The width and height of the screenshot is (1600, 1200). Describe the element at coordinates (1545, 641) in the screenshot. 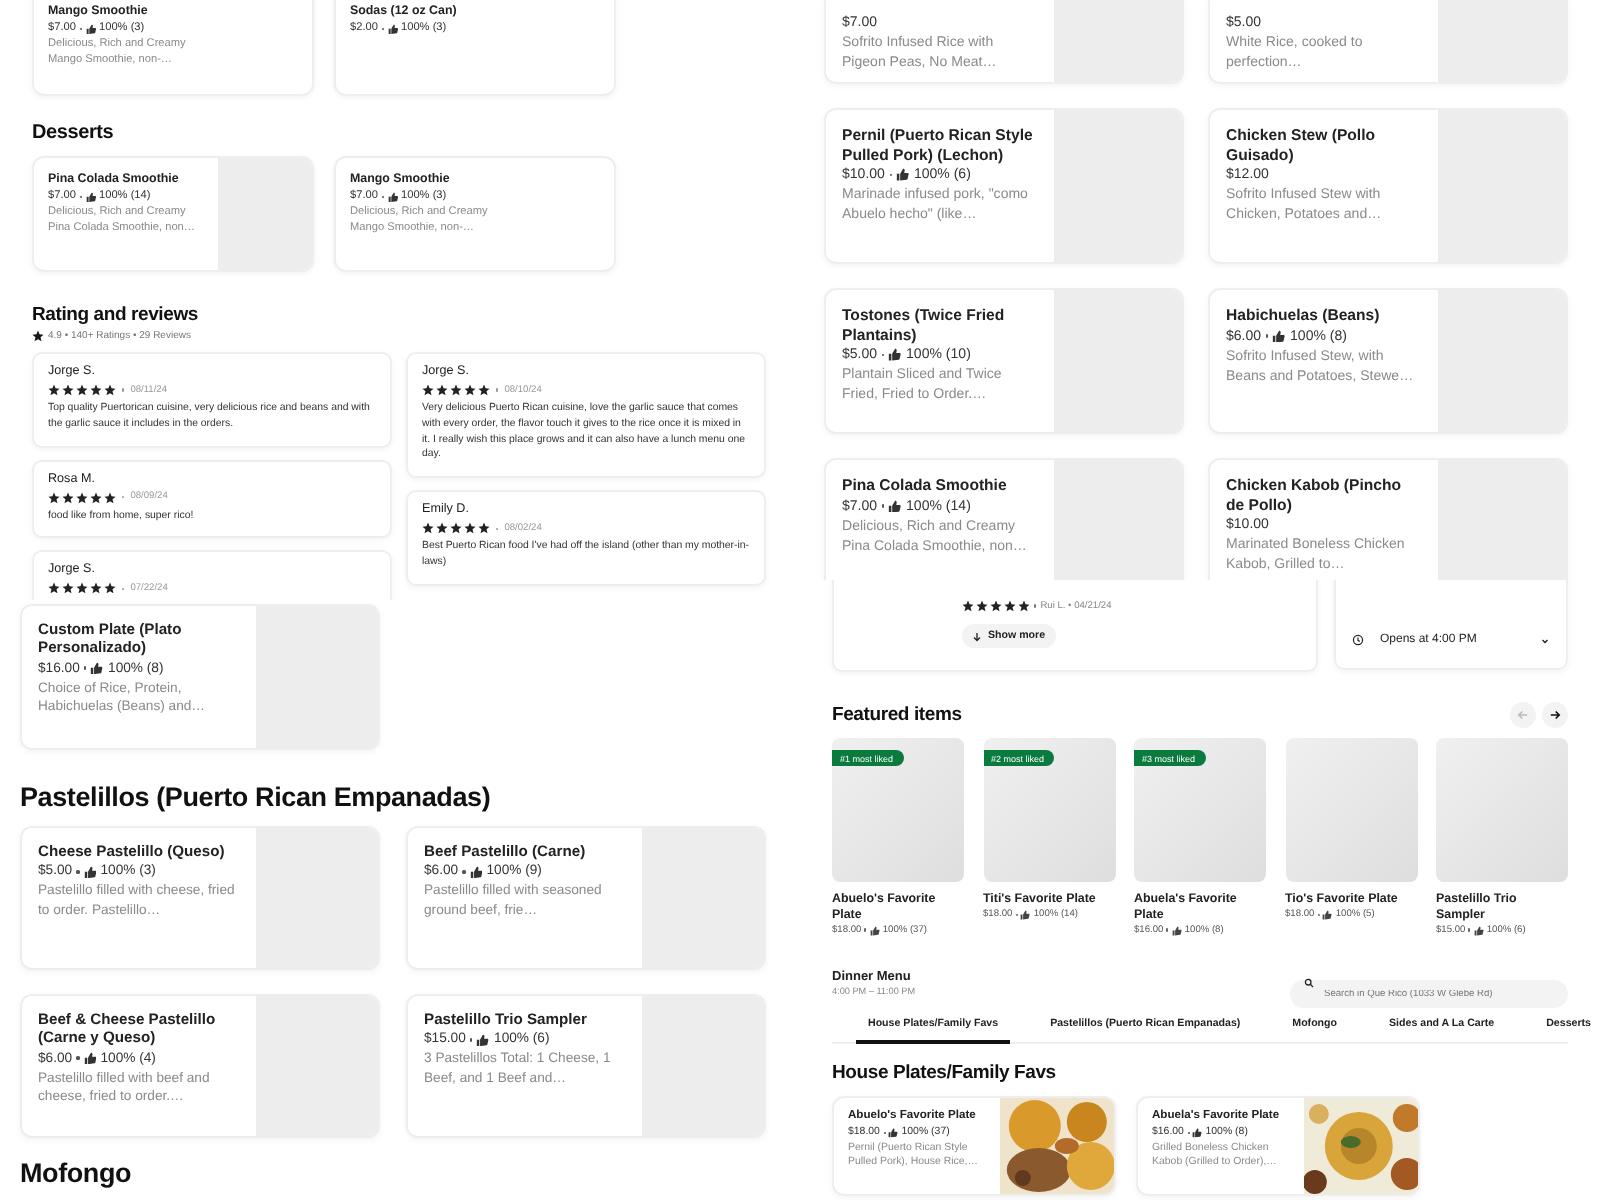

I see `chevron-down-icon` at that location.